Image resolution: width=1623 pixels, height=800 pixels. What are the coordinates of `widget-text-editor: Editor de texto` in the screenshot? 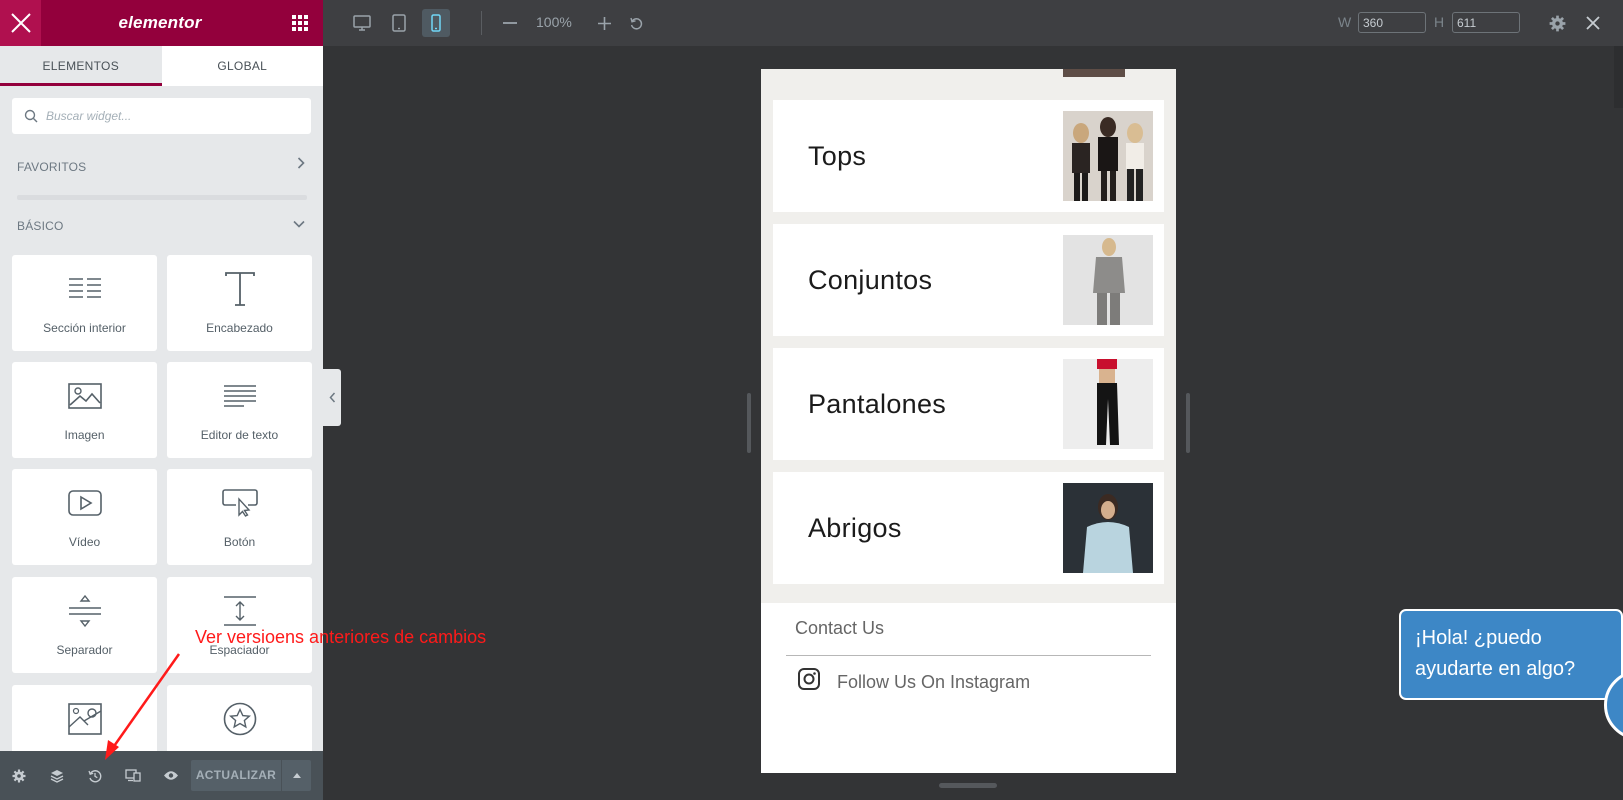 It's located at (239, 410).